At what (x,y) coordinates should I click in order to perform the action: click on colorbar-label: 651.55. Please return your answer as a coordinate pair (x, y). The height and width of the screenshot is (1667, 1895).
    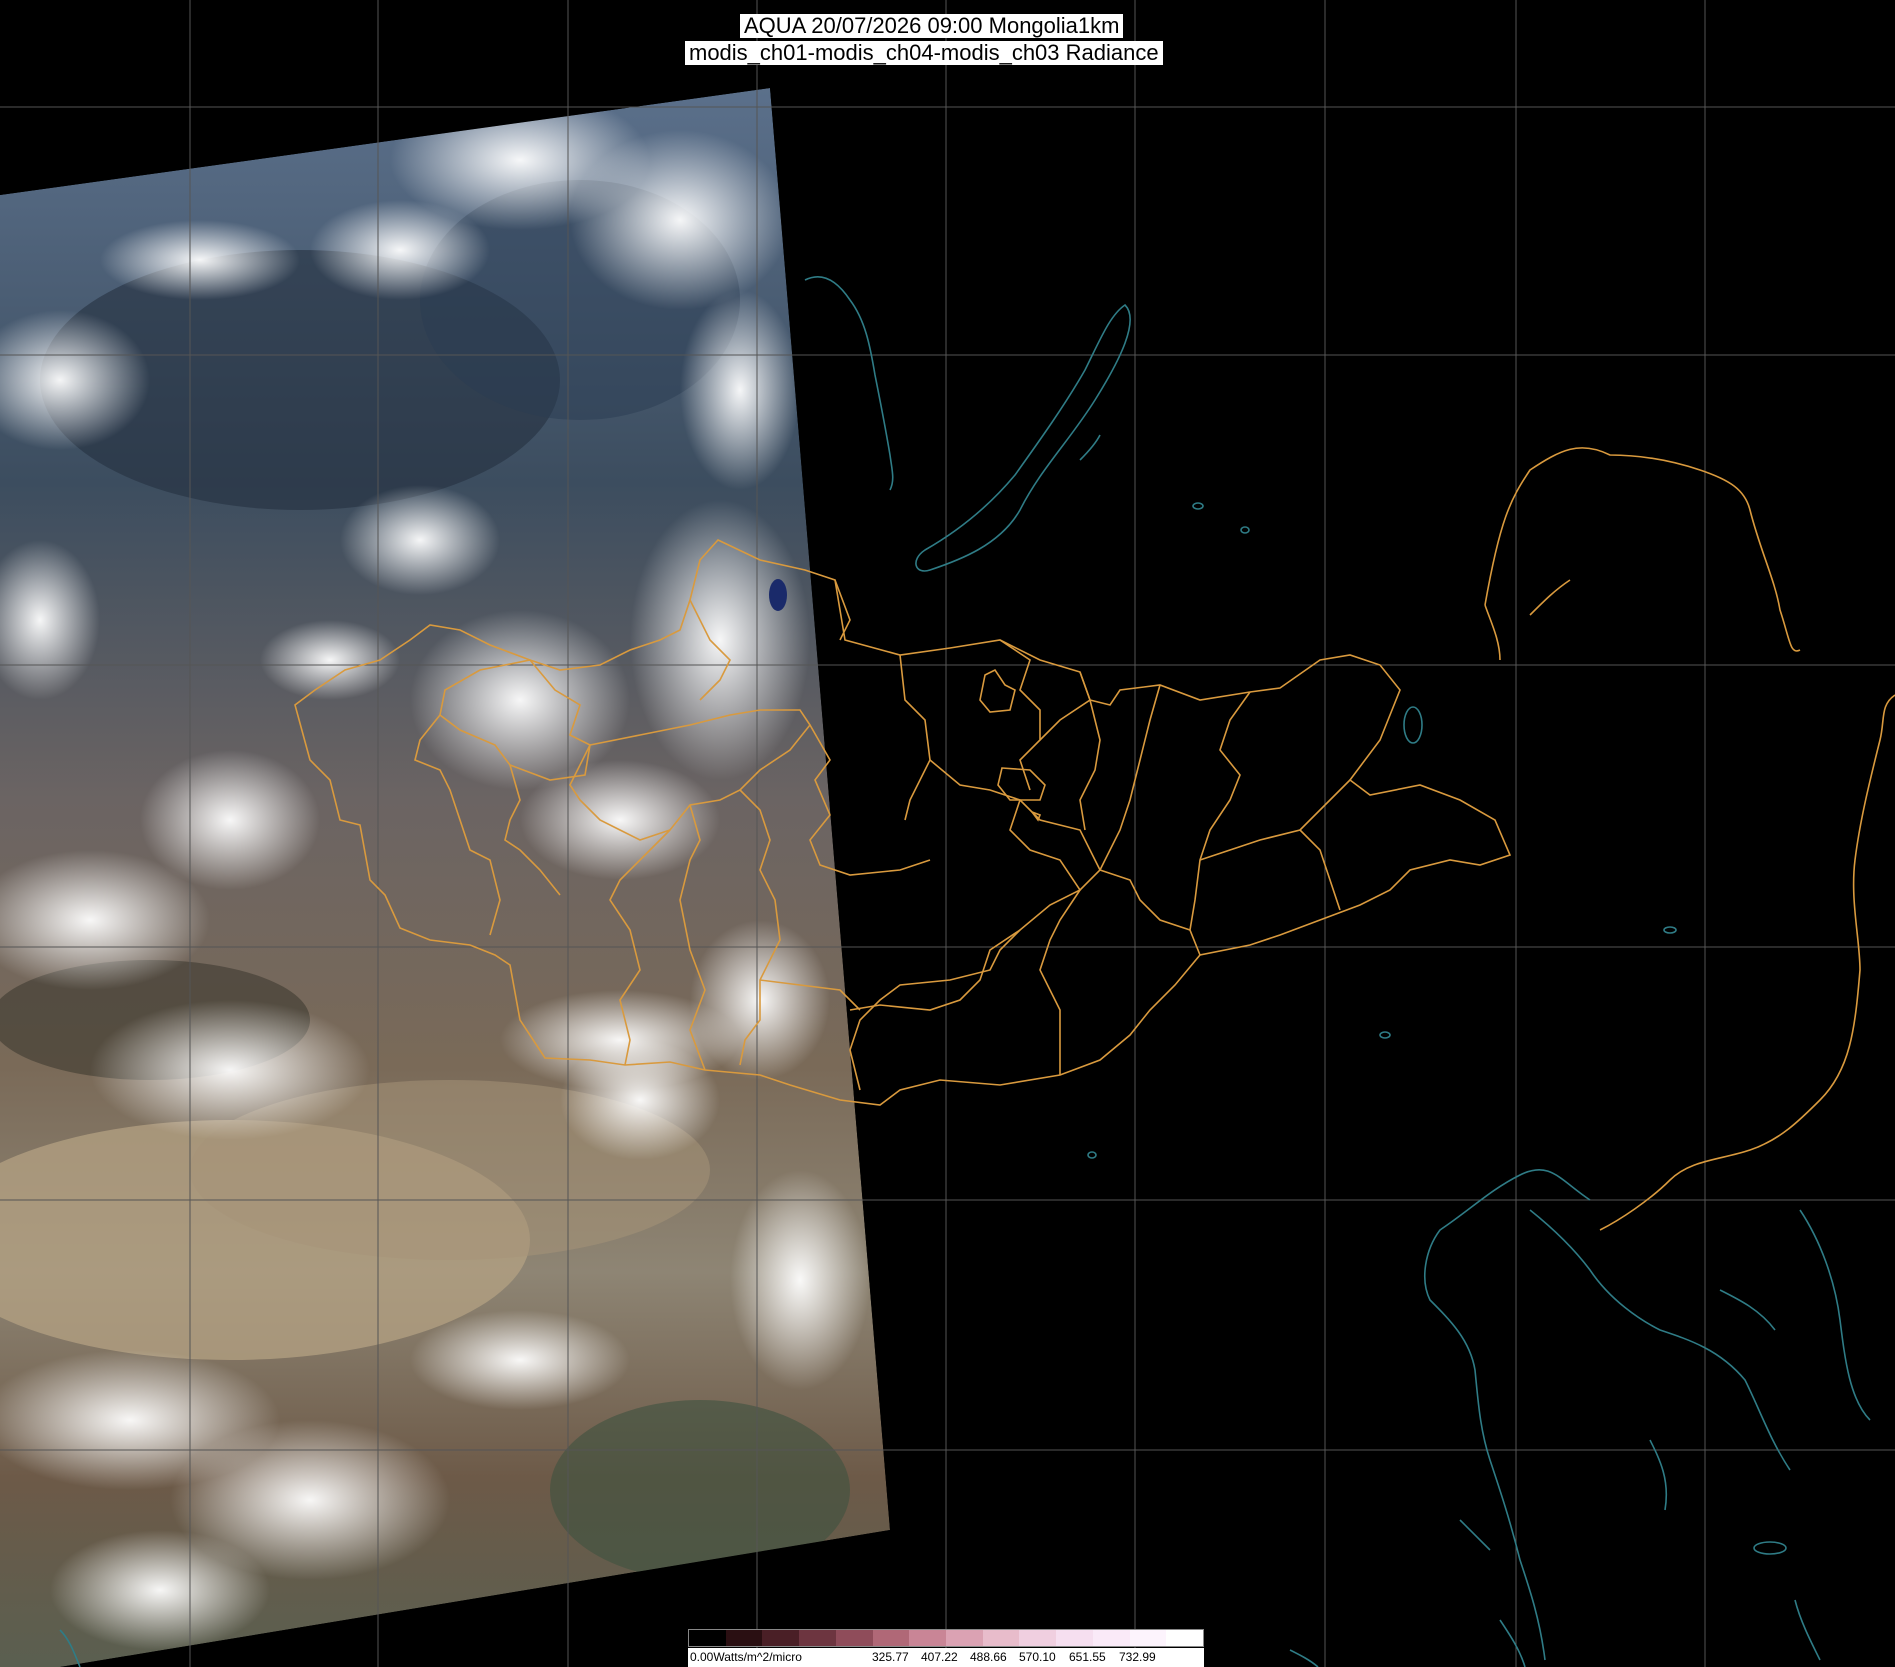
    Looking at the image, I should click on (1087, 1657).